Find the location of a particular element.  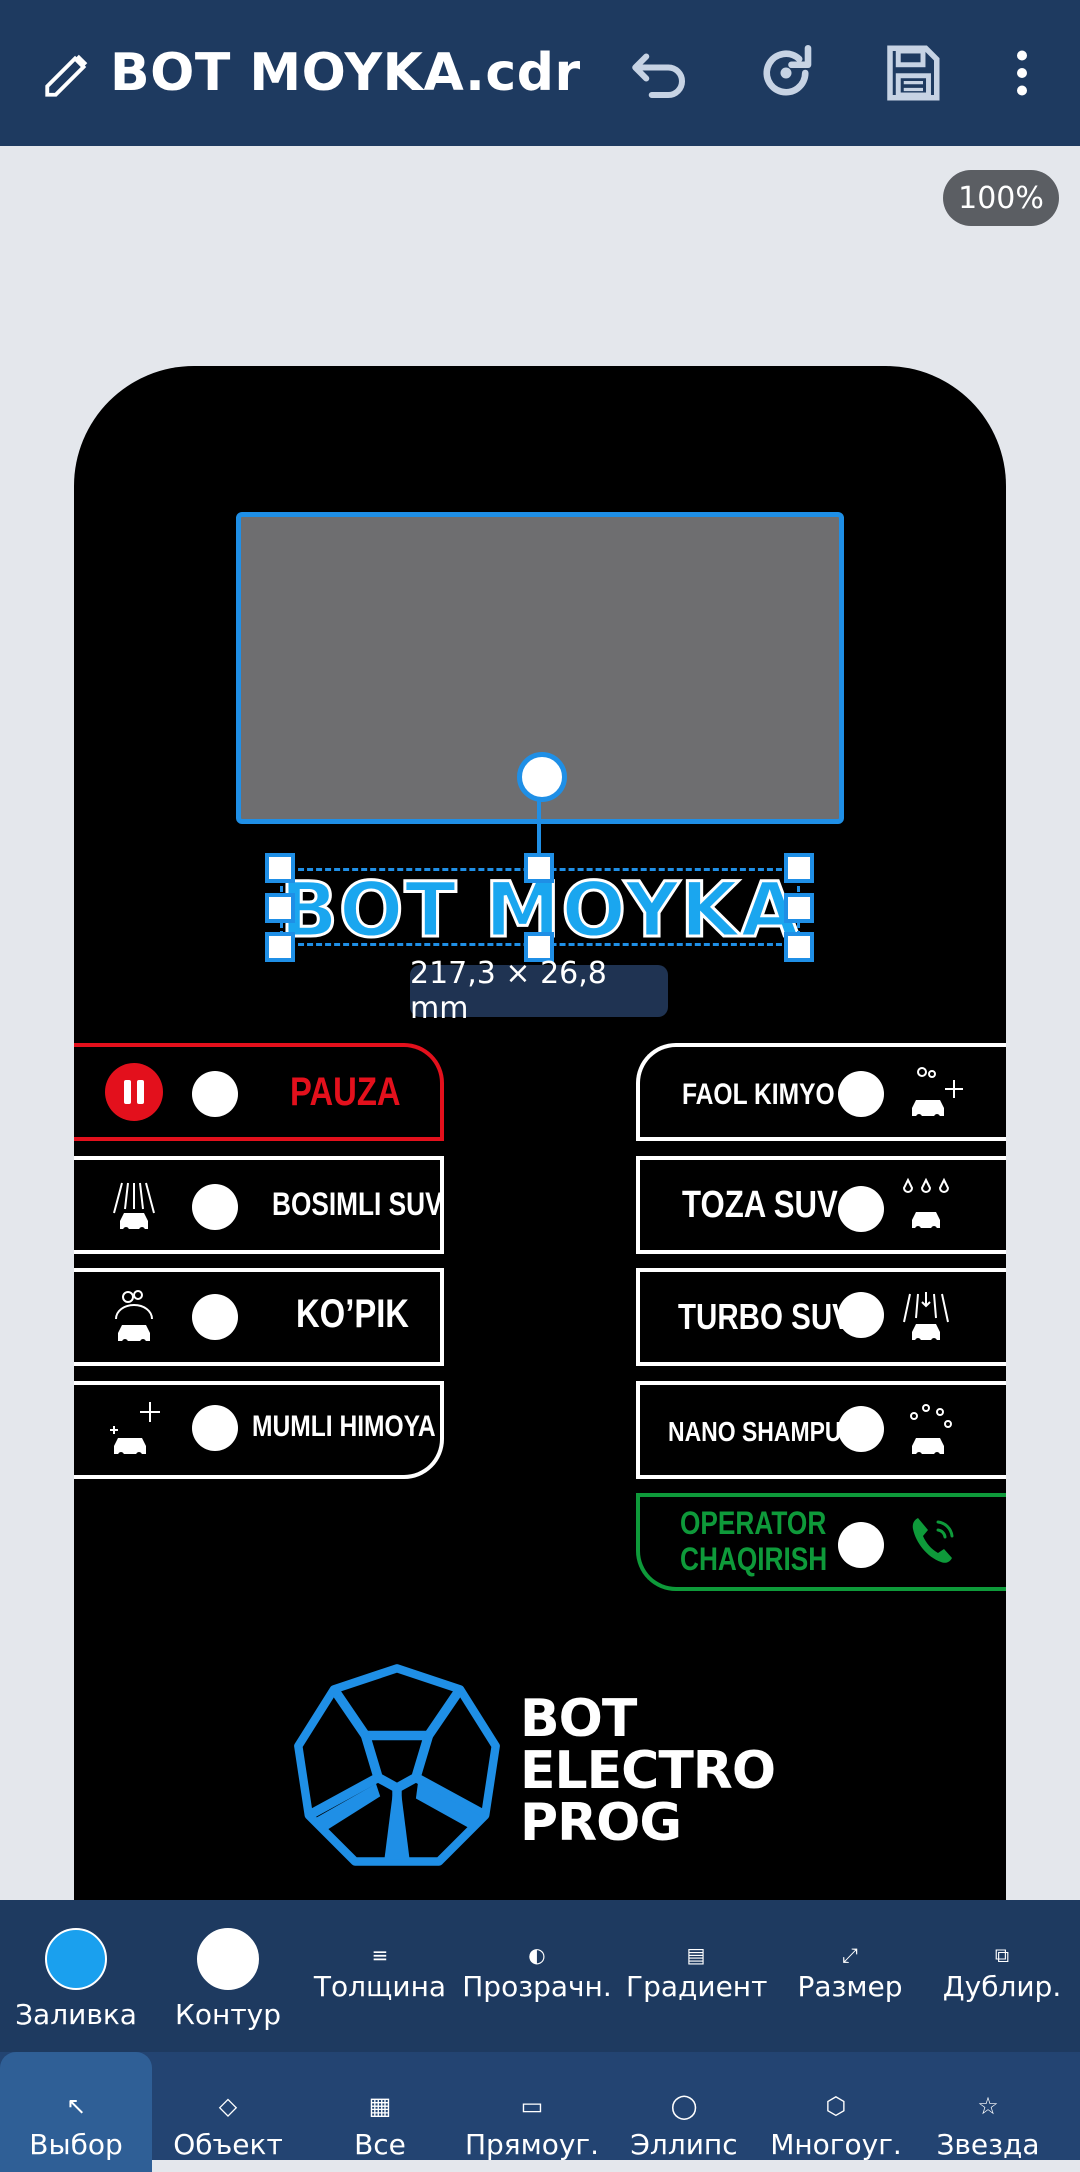

button-label: TOZA SUV is located at coordinates (760, 1205).